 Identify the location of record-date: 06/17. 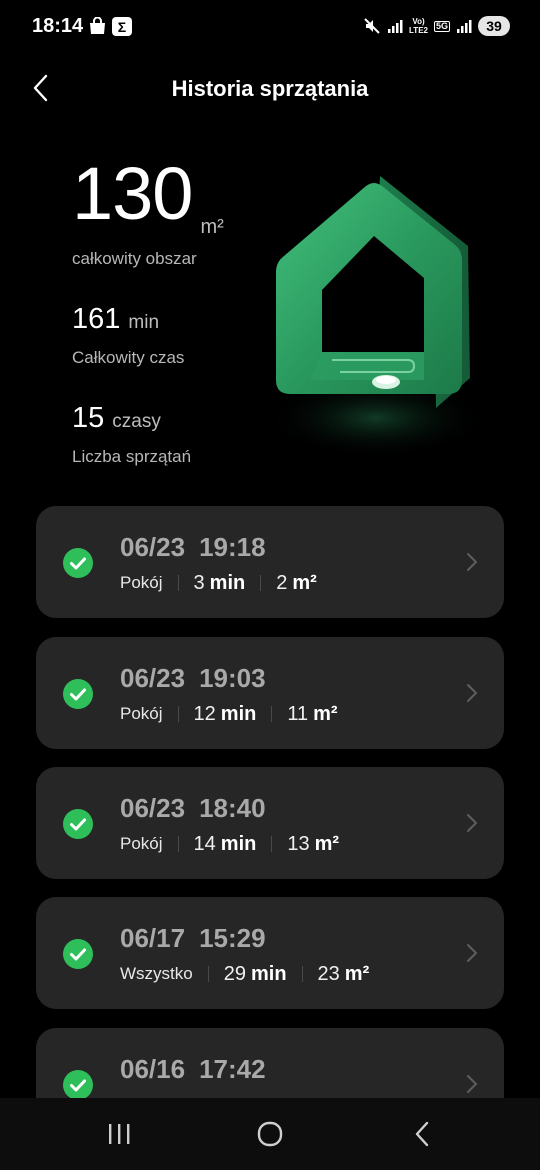
(153, 938).